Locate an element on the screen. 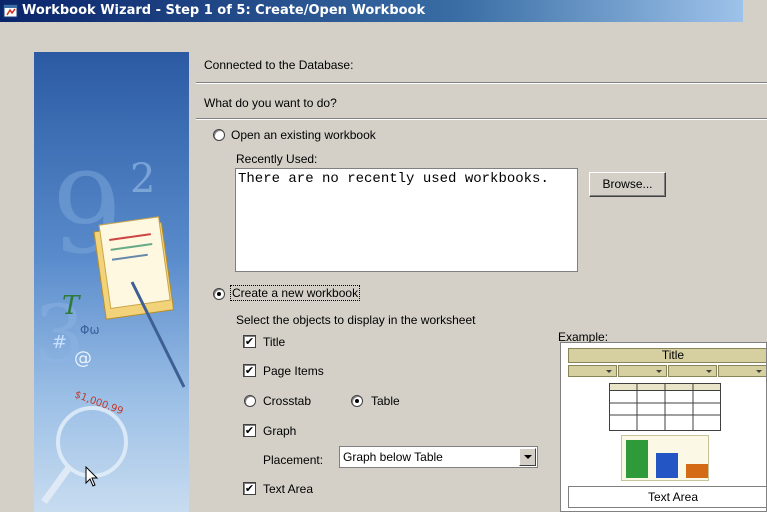 The height and width of the screenshot is (512, 767). example-graph is located at coordinates (665, 458).